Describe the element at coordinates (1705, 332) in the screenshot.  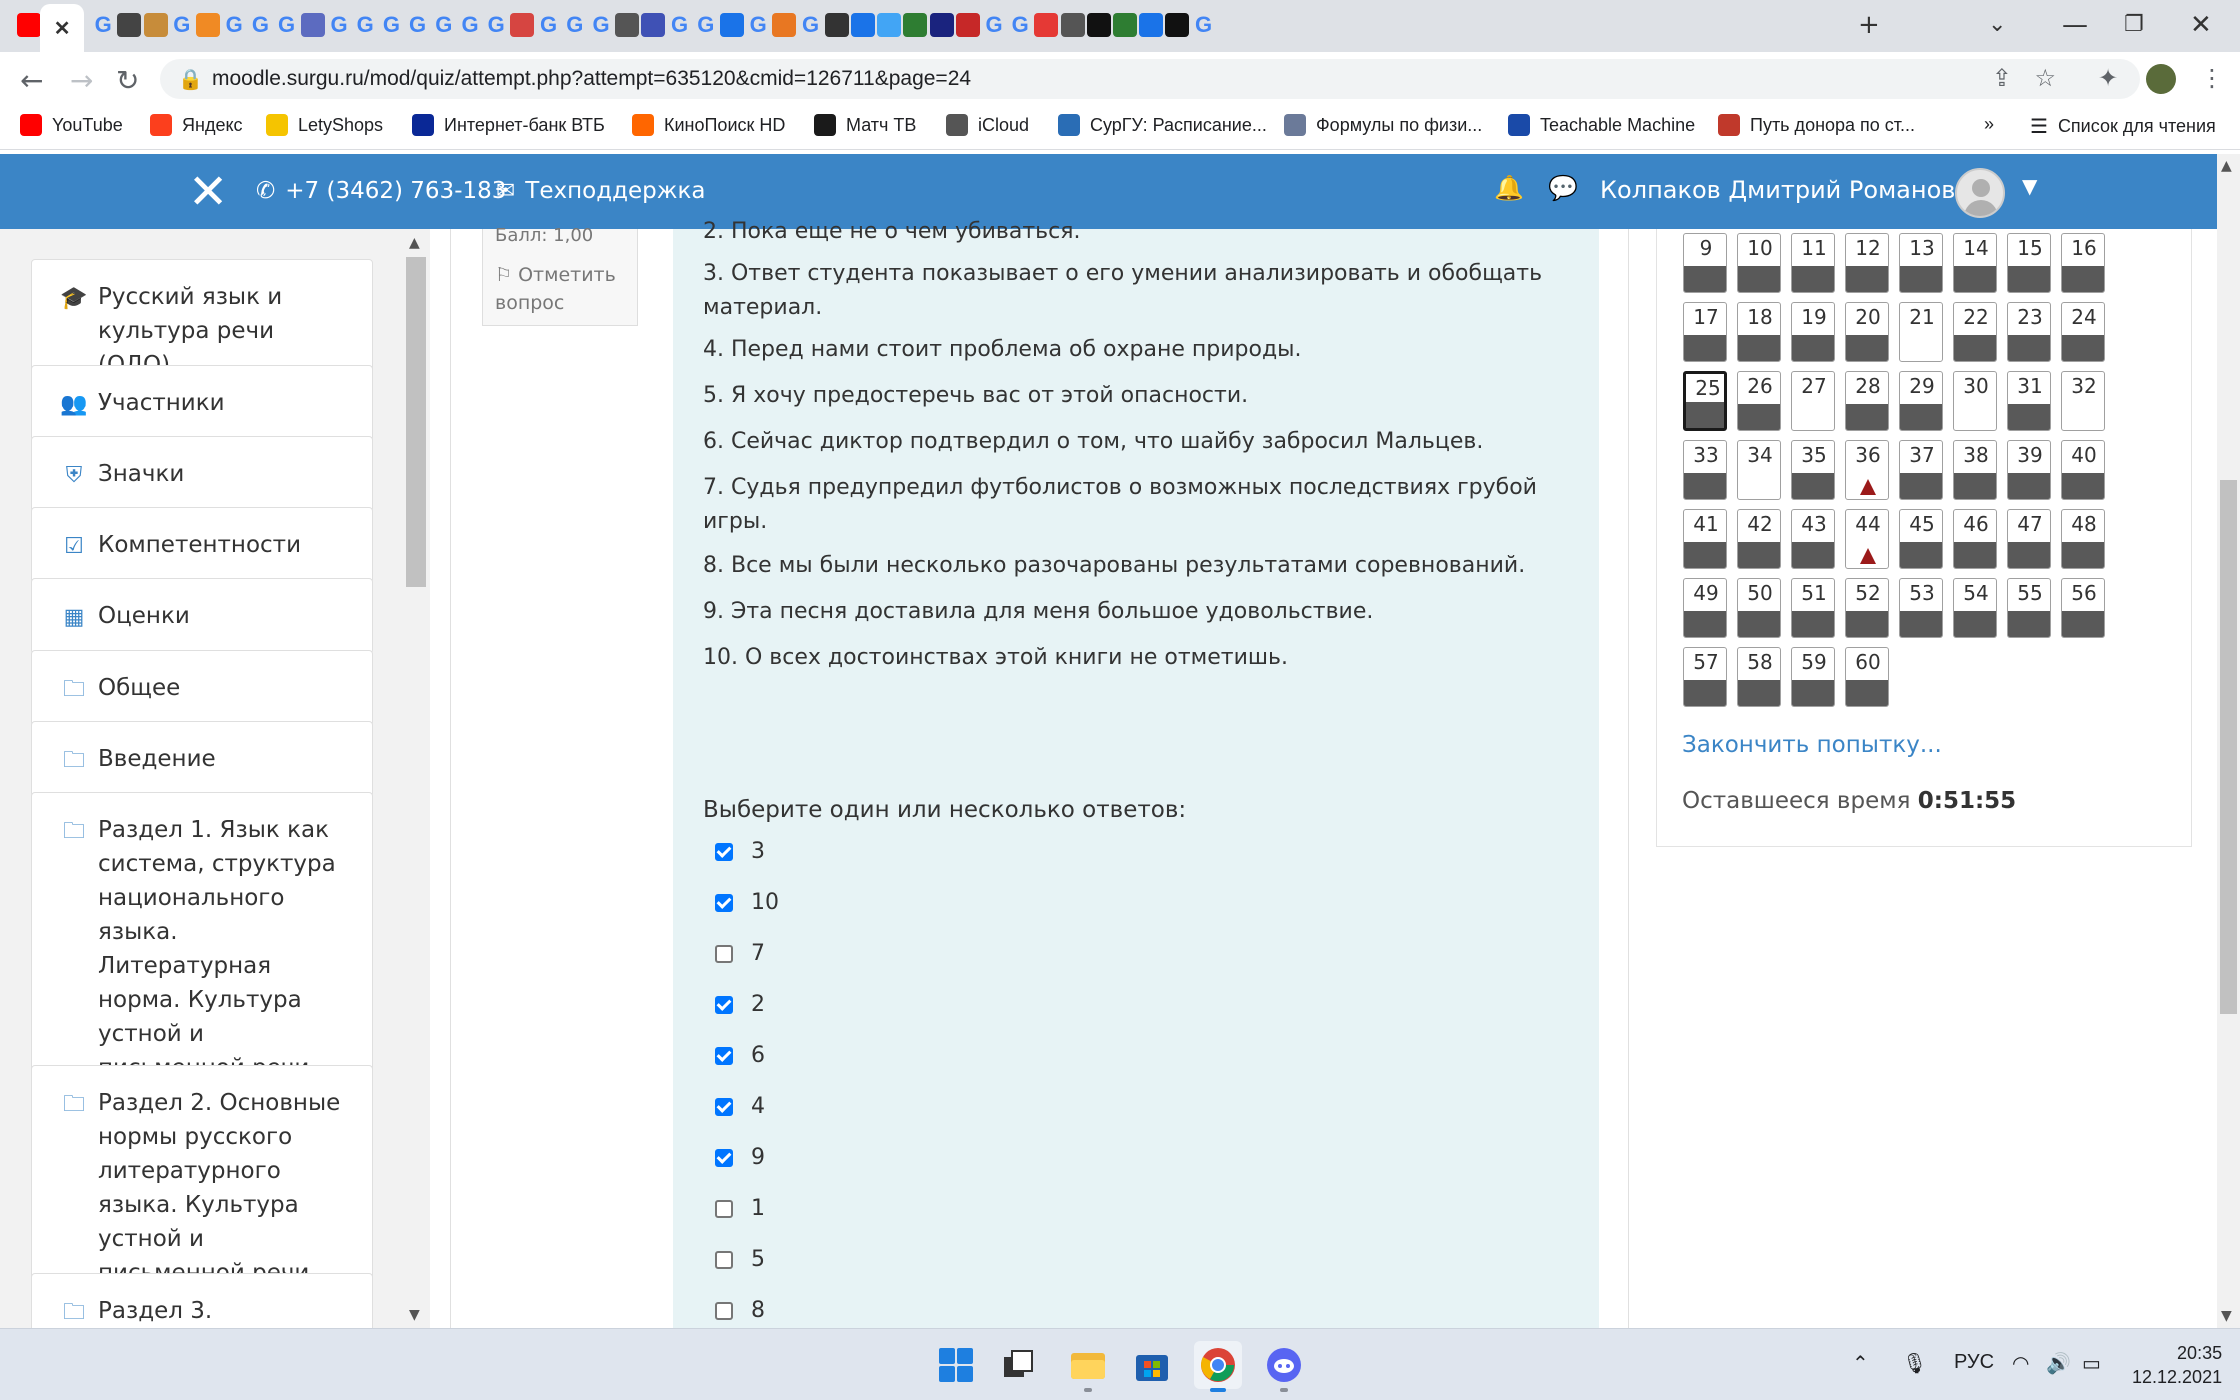
I see `quiz-nav-button: 17` at that location.